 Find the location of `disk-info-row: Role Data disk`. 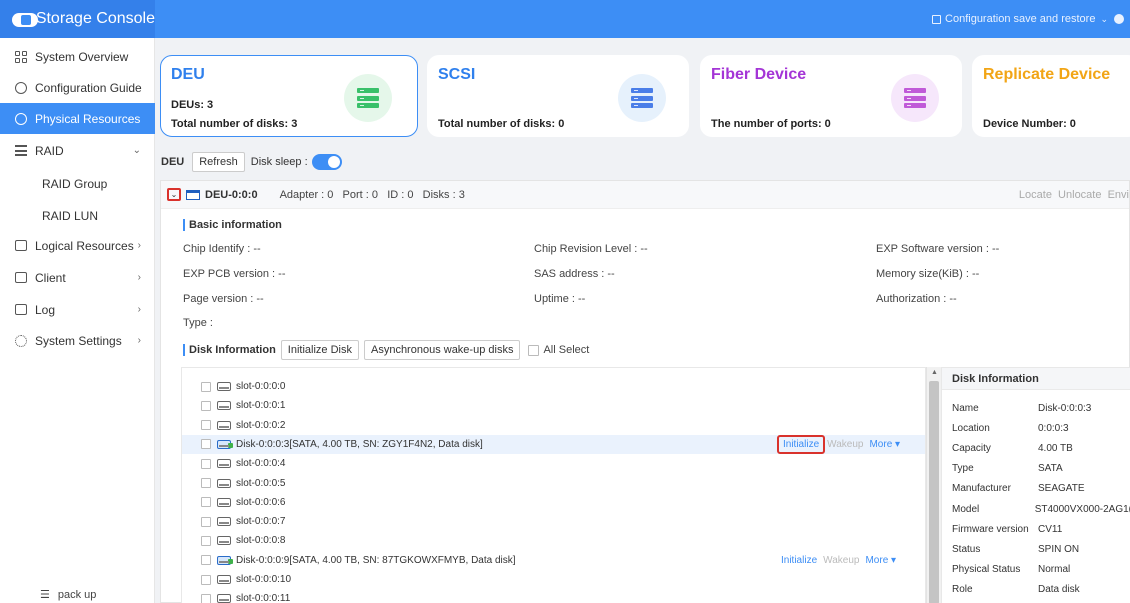

disk-info-row: Role Data disk is located at coordinates (1036, 590).